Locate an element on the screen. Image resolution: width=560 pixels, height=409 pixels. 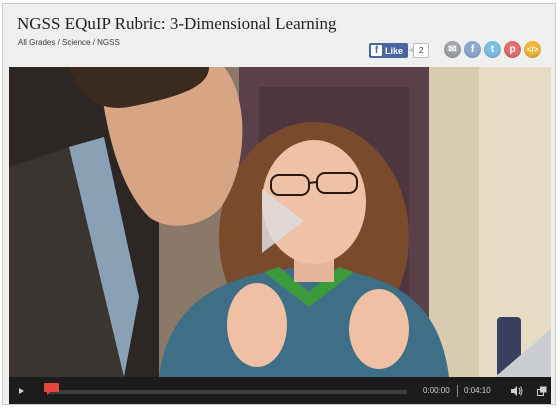
player-controls: 0:00:00 0:04:10 is located at coordinates (280, 390).